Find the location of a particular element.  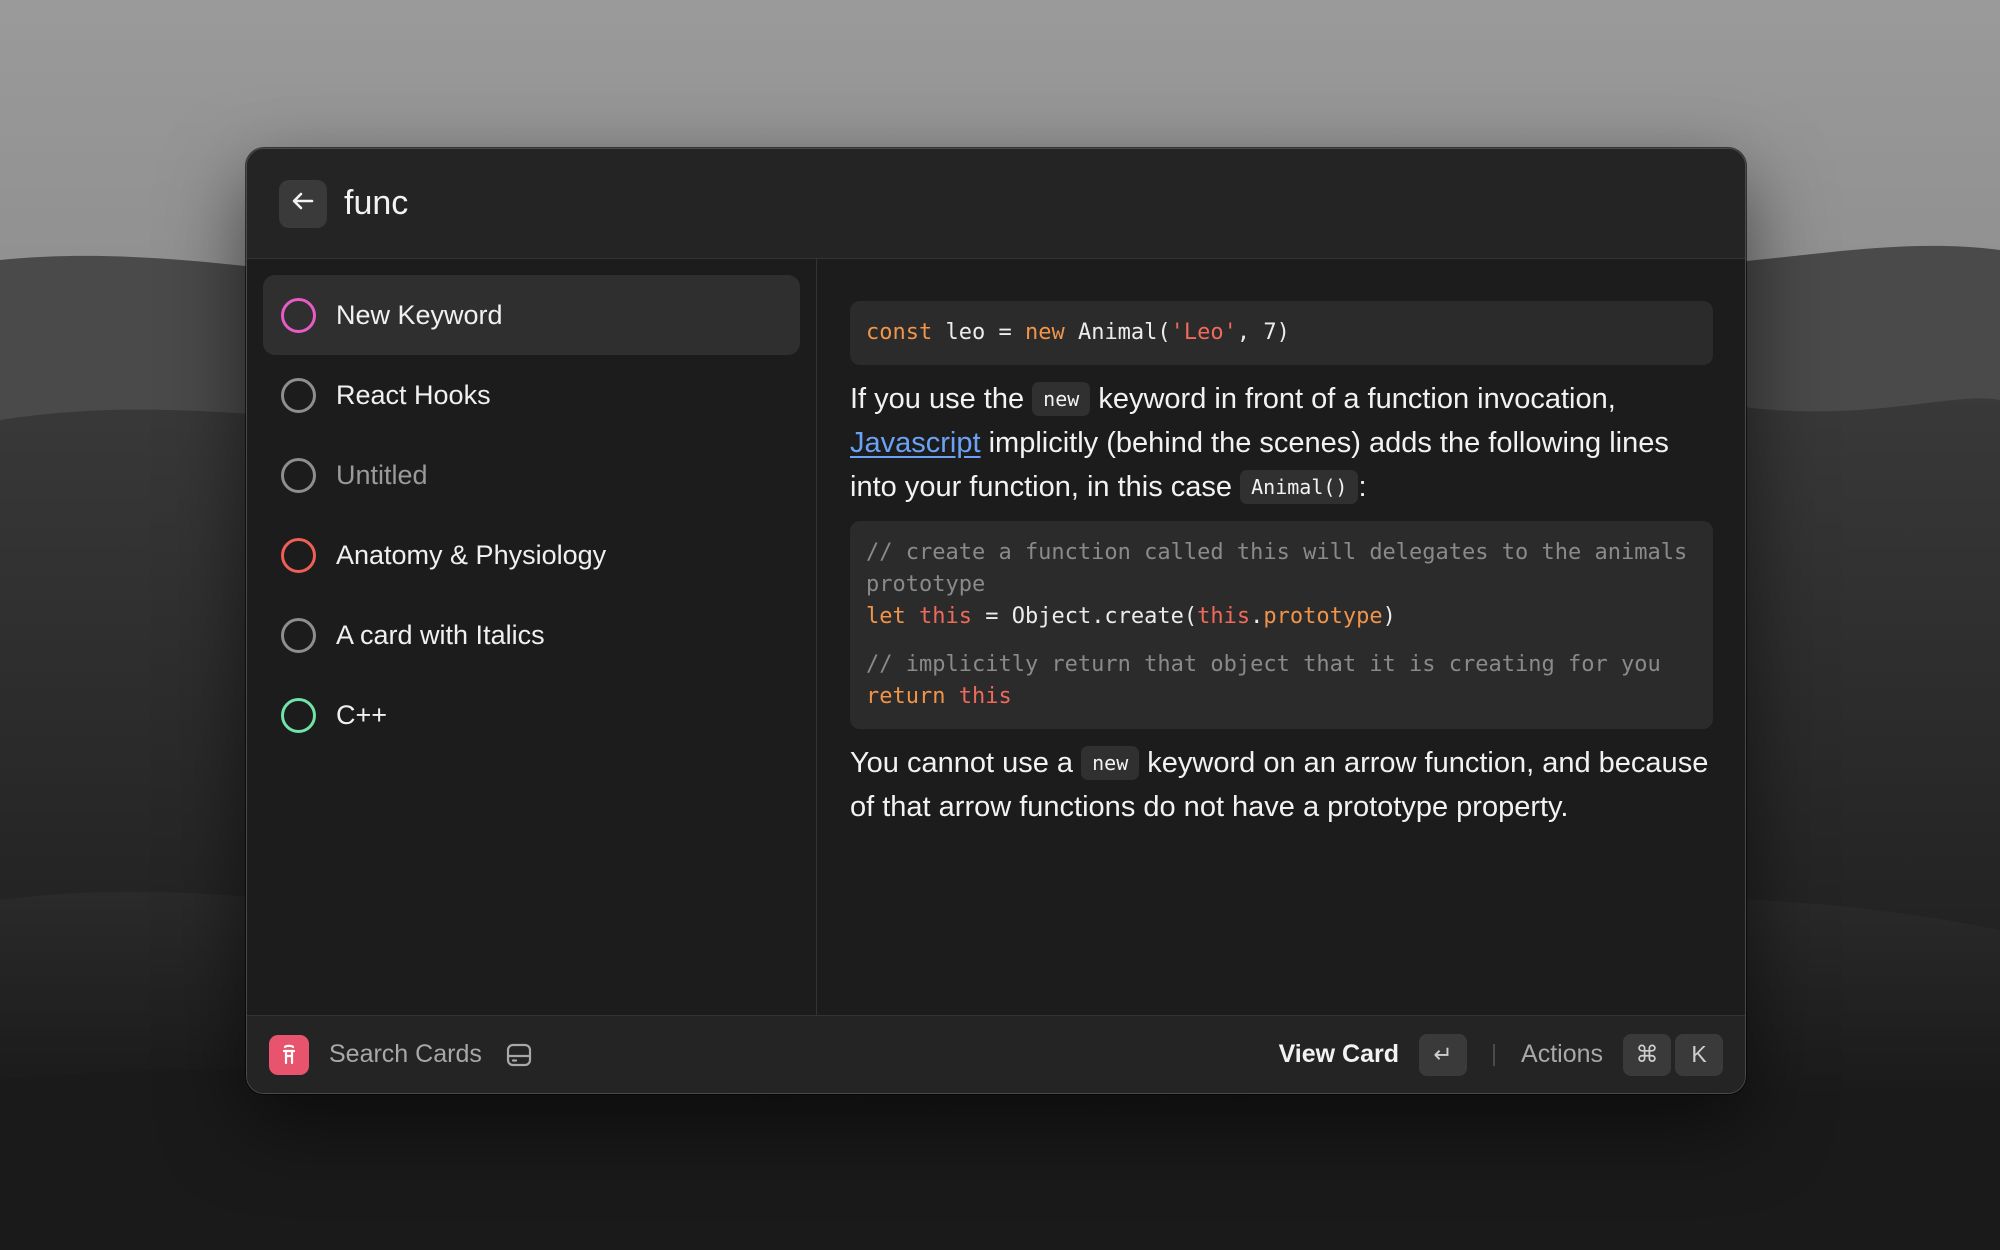

code-line: let this = Object.create(this.prototype) is located at coordinates (1281, 617).